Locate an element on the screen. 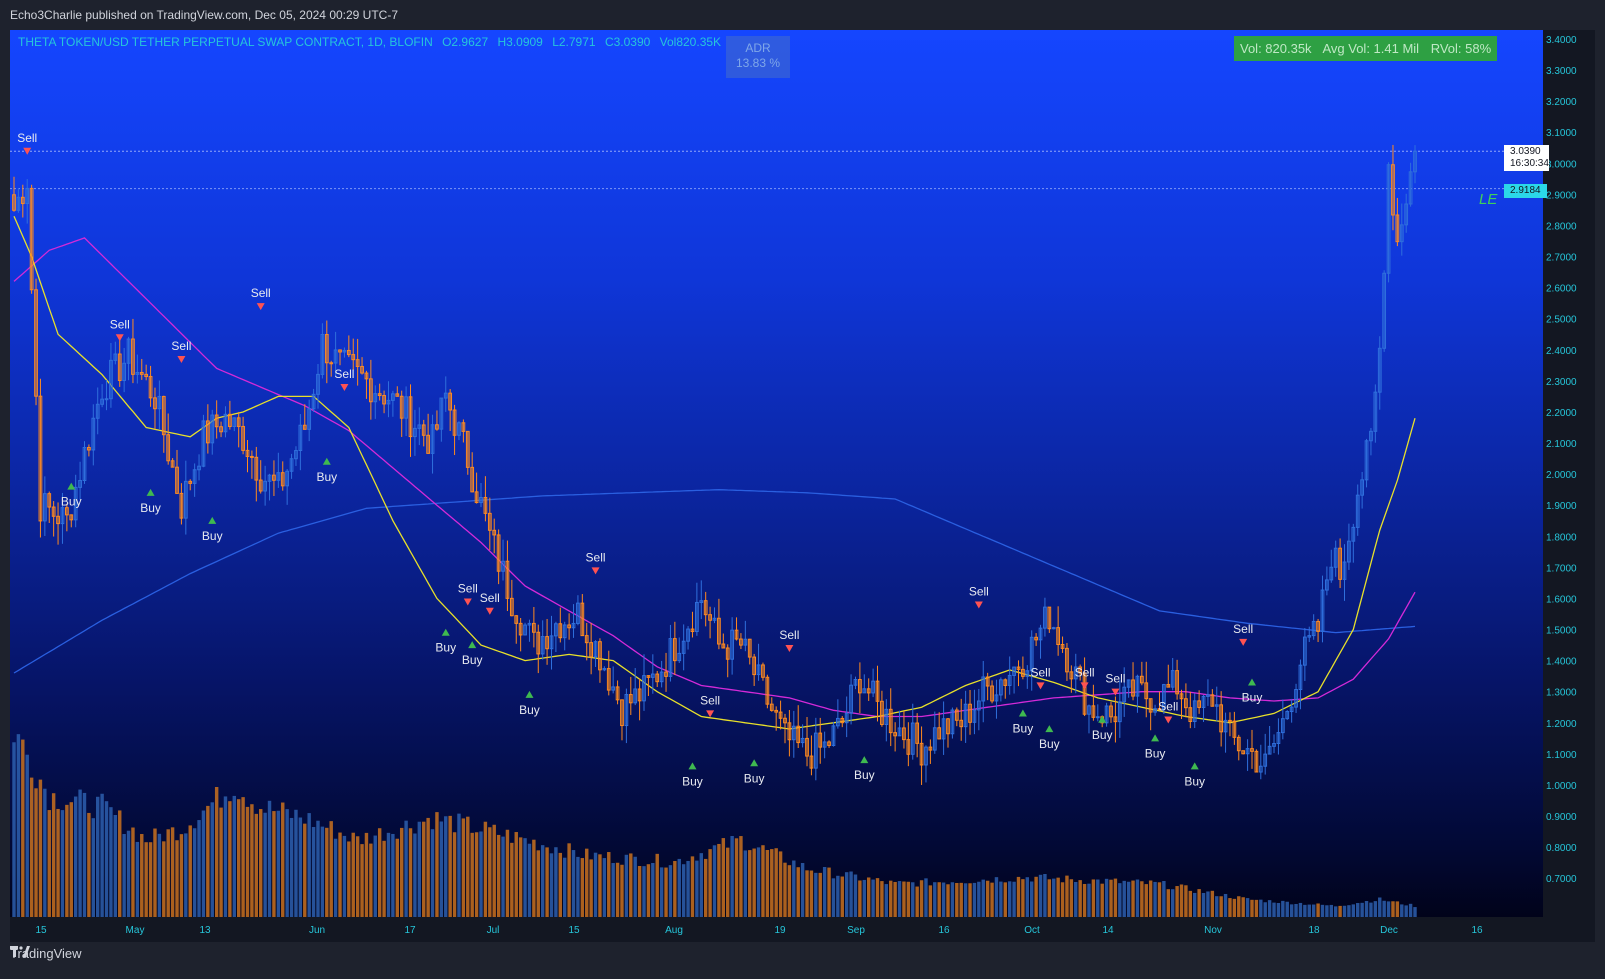 The width and height of the screenshot is (1605, 979). price-tick-label: 2.8000 is located at coordinates (1561, 226).